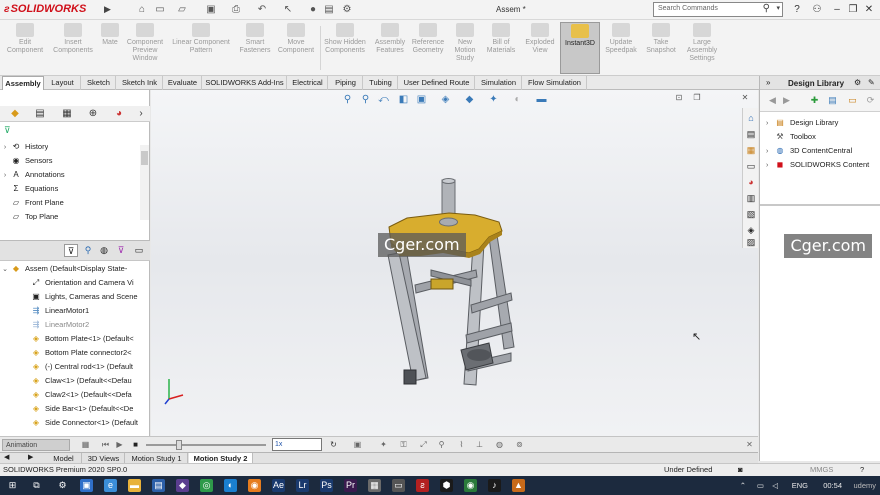  Describe the element at coordinates (313, 9) in the screenshot. I see `rebuild-icon: ●` at that location.